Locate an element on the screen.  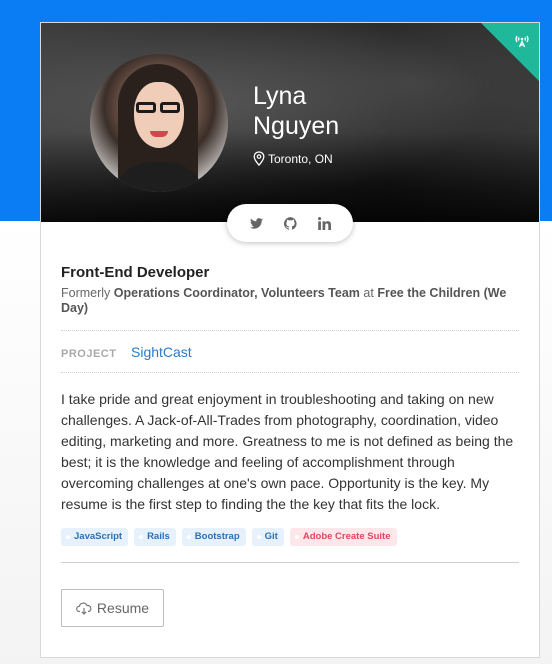
former-role: Operations Coordinator, Volunteers Team is located at coordinates (236, 293).